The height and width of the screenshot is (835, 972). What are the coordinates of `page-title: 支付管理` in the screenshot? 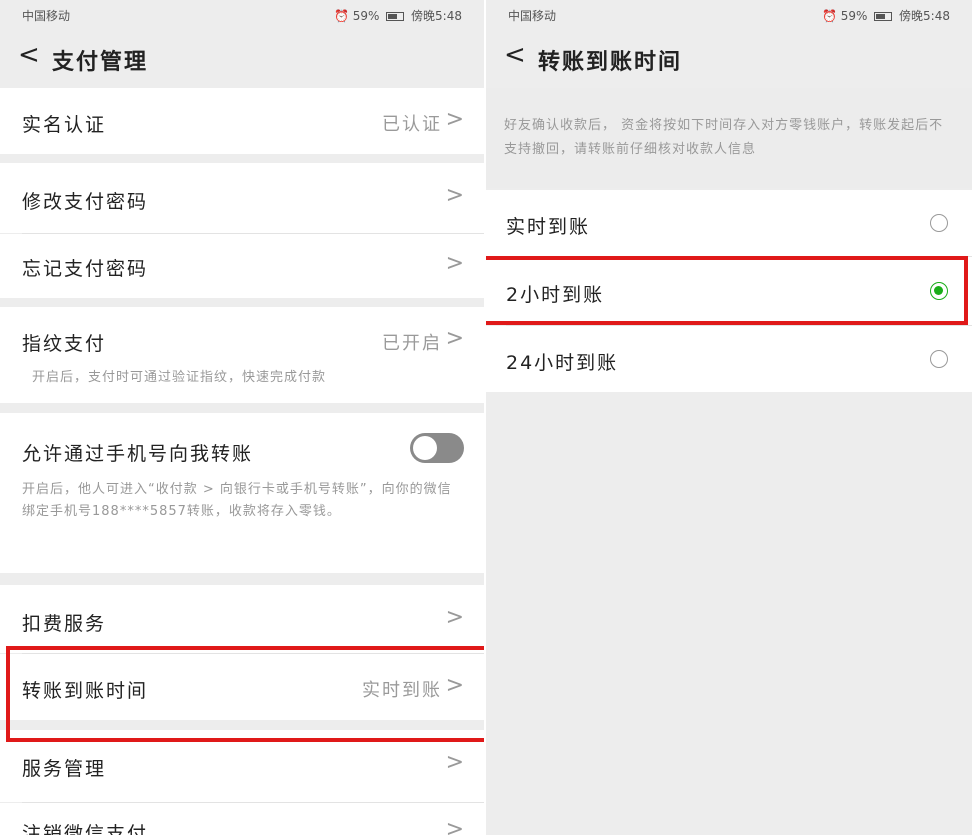 It's located at (100, 62).